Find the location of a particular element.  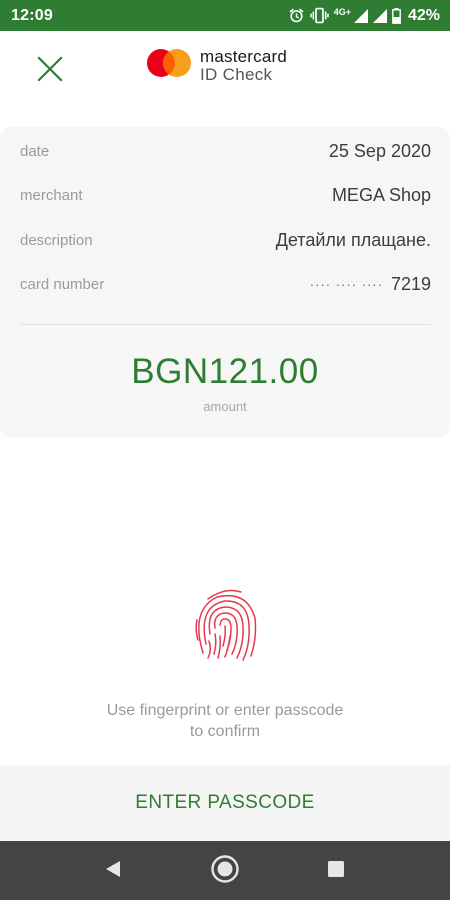

detail-label: description is located at coordinates (56, 240).